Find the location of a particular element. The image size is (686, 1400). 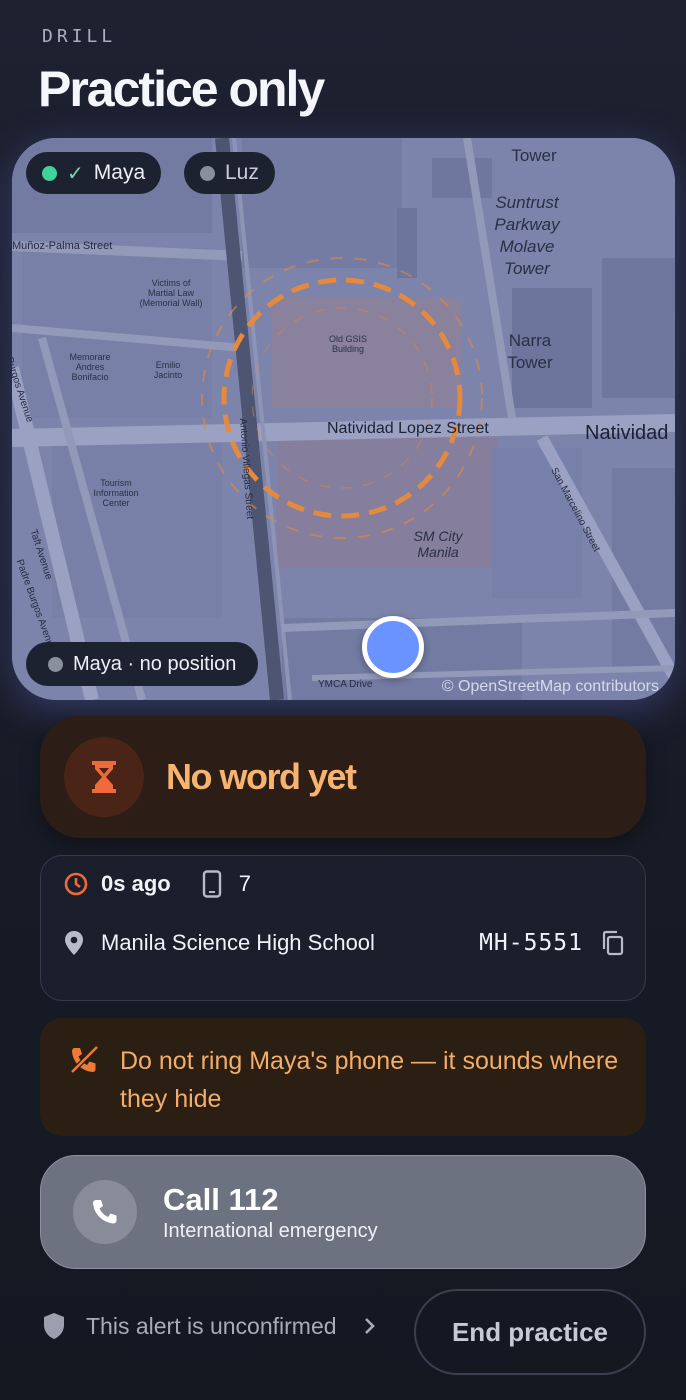

location-pin-icon is located at coordinates (74, 943).